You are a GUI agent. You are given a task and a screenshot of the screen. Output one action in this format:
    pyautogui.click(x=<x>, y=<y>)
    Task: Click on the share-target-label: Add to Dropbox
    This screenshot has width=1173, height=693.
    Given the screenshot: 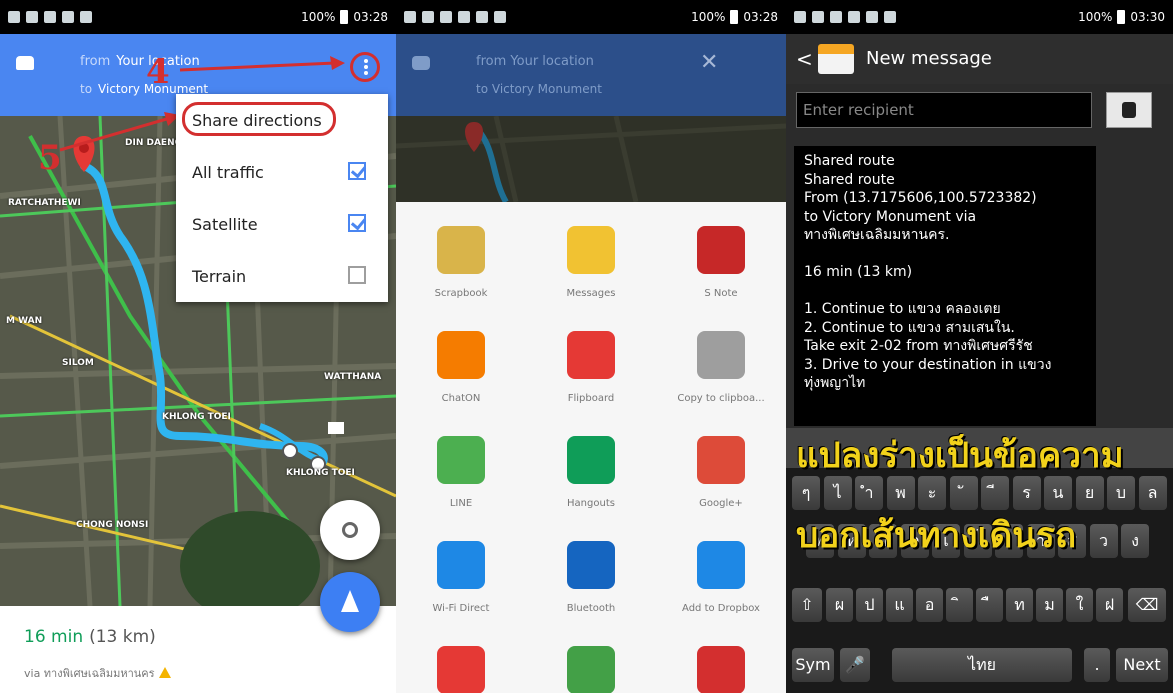 What is the action you would take?
    pyautogui.click(x=721, y=608)
    